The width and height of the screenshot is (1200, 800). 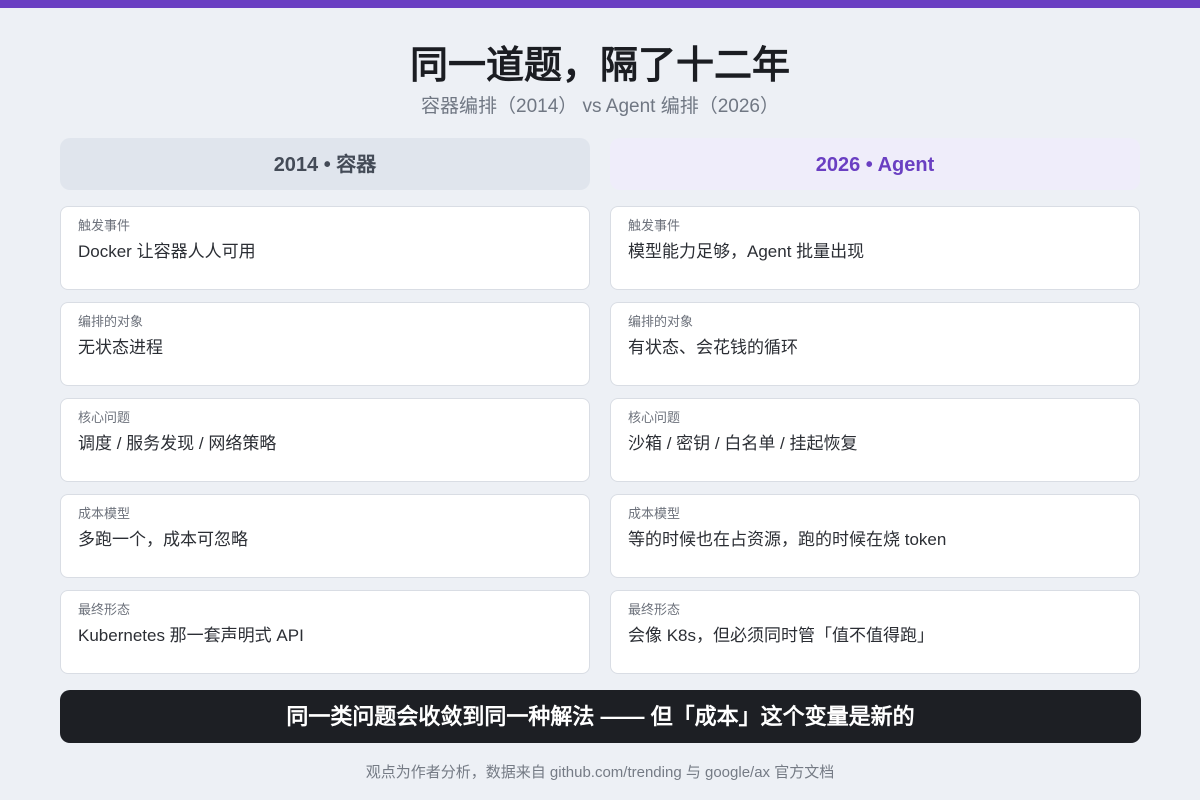 What do you see at coordinates (163, 539) in the screenshot?
I see `card-value: 多跑一个，成本可忽略` at bounding box center [163, 539].